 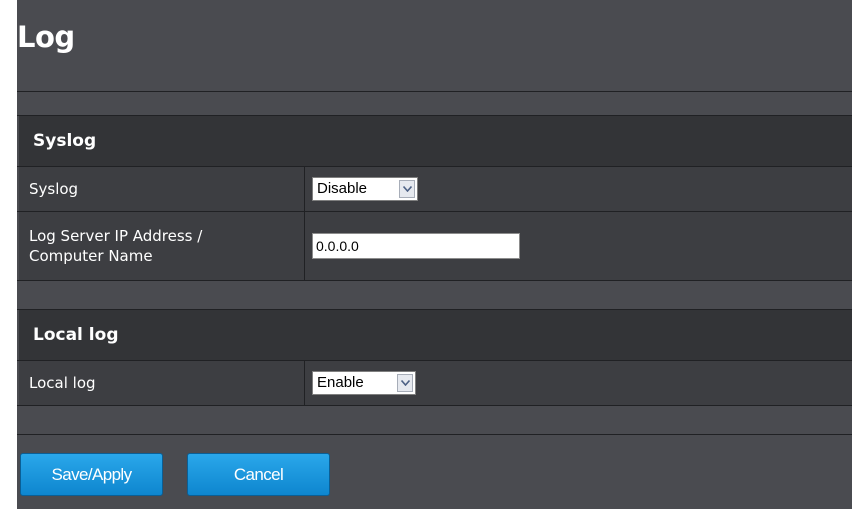 What do you see at coordinates (435, 383) in the screenshot?
I see `local-log-row: Local log Enable` at bounding box center [435, 383].